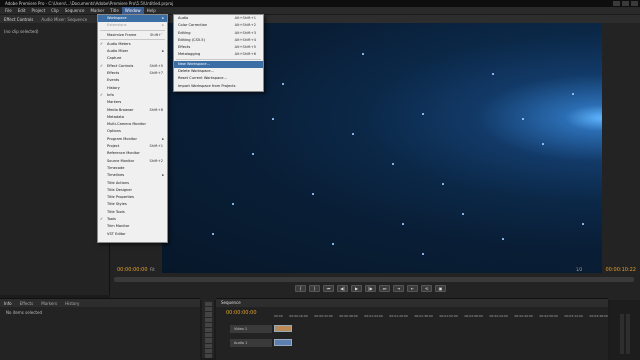 This screenshot has width=640, height=360. Describe the element at coordinates (49, 303) in the screenshot. I see `tab-markers: Markers` at that location.